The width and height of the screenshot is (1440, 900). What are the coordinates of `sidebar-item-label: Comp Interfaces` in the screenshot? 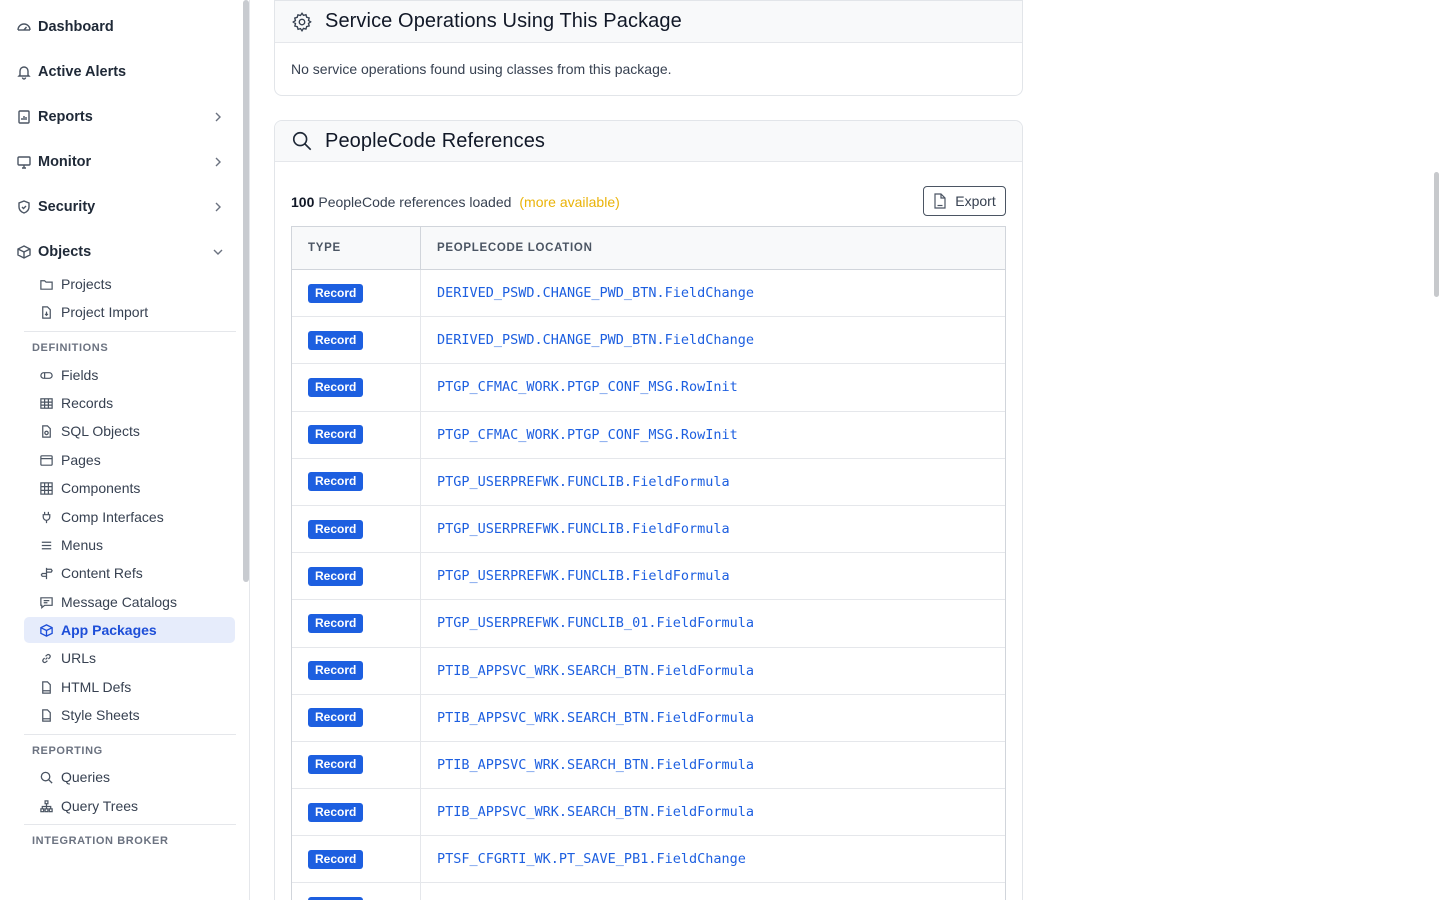 It's located at (112, 517).